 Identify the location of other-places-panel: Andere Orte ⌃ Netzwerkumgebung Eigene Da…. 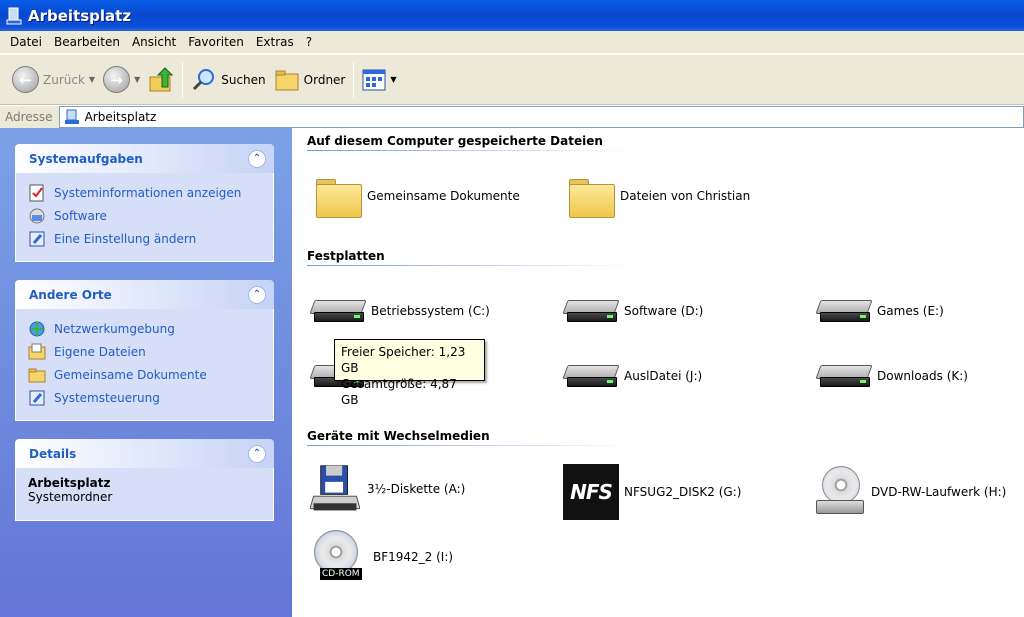
(144, 350).